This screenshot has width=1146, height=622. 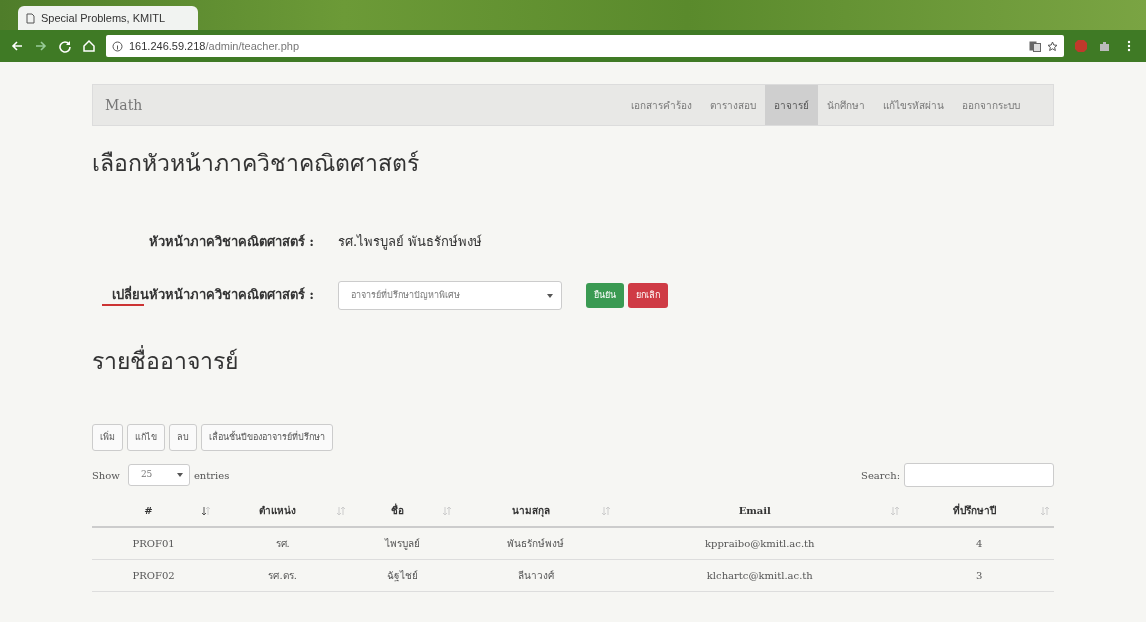 What do you see at coordinates (403, 544) in the screenshot?
I see `table-cell: ไพรบูลย์` at bounding box center [403, 544].